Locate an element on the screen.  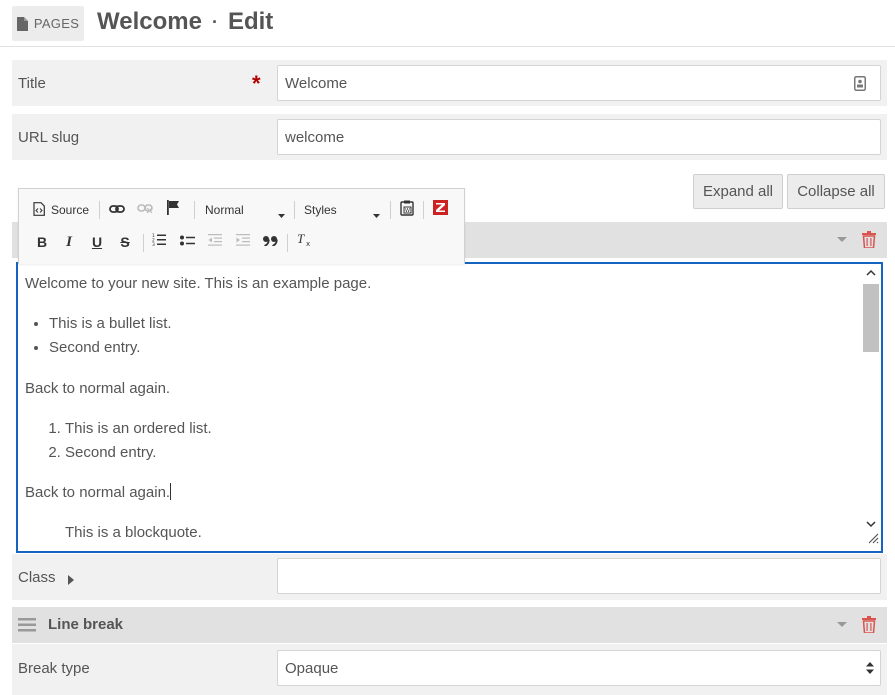
styles-select: Styles is located at coordinates (343, 210).